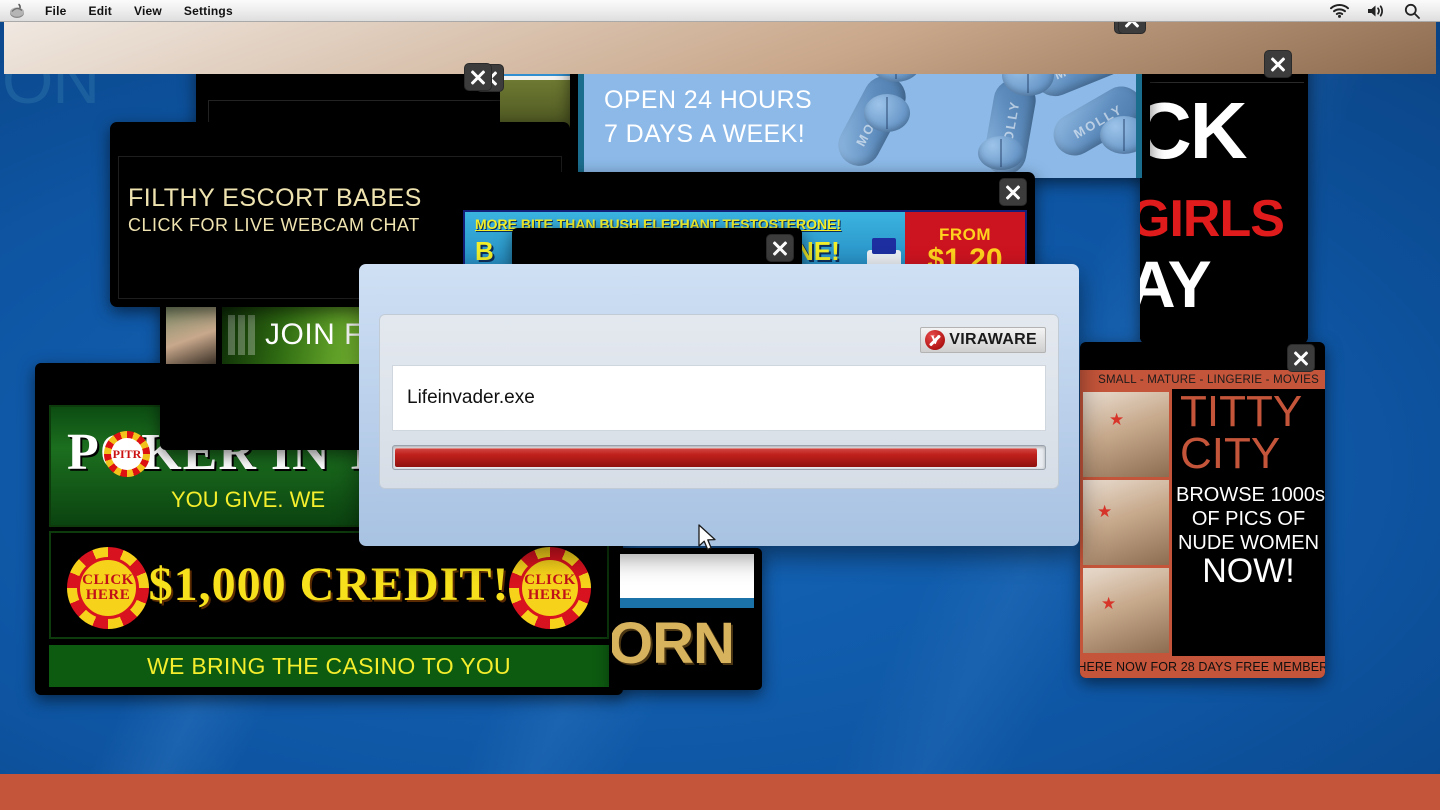  I want to click on pills-headline-1: OPEN 24 HOURS, so click(708, 100).